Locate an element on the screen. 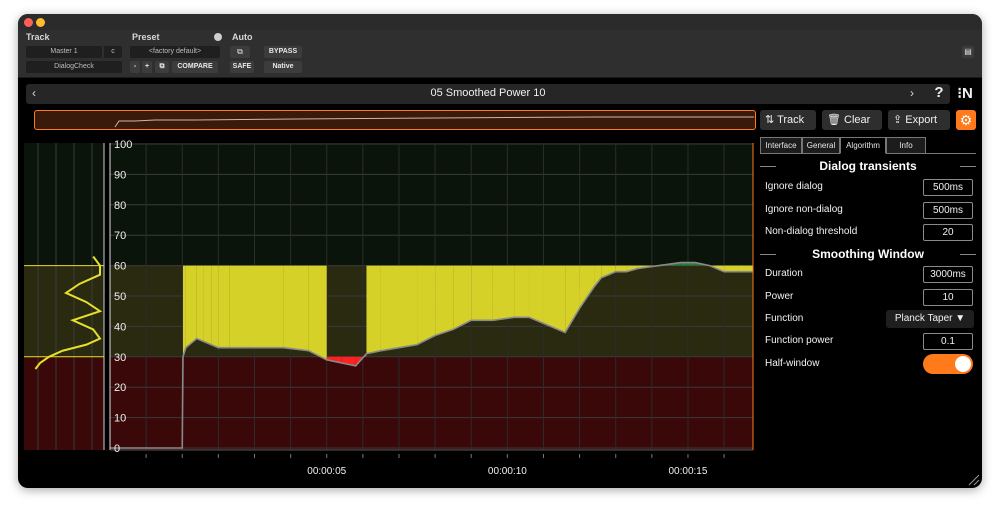 This screenshot has height=509, width=1000. power-label: Power is located at coordinates (779, 296).